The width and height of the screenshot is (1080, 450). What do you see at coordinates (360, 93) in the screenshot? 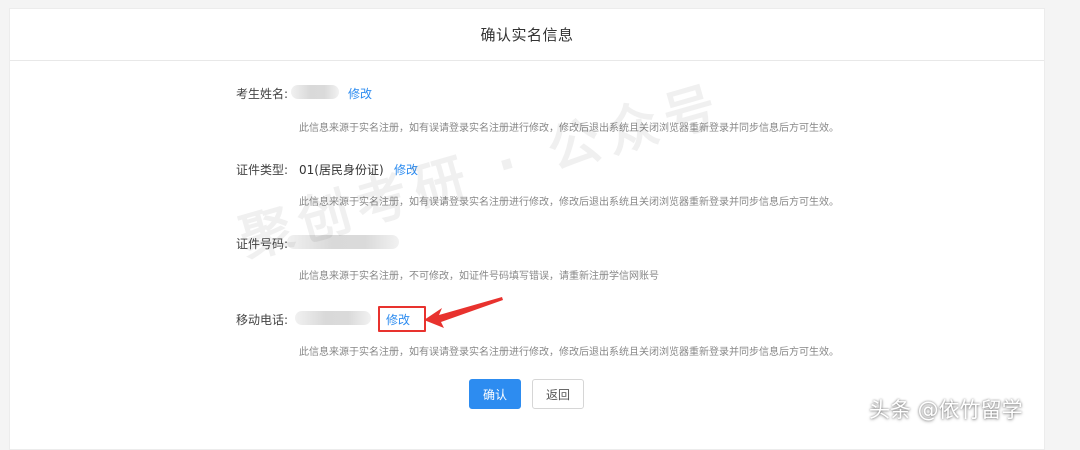
I see `edit-name-link: 修改` at bounding box center [360, 93].